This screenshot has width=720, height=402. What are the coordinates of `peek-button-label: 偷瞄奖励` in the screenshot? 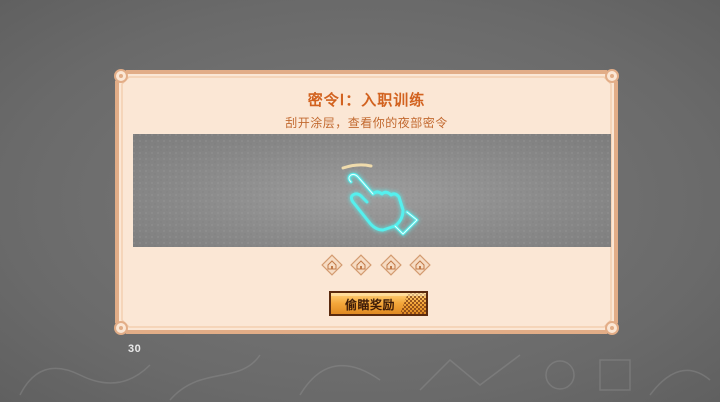 It's located at (369, 305).